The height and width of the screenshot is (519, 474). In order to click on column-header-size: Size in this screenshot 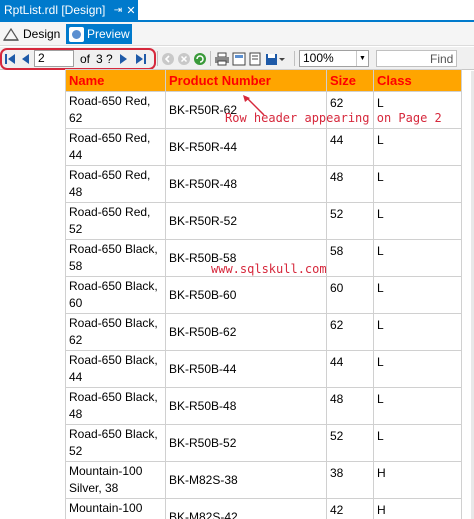, I will do `click(350, 80)`.